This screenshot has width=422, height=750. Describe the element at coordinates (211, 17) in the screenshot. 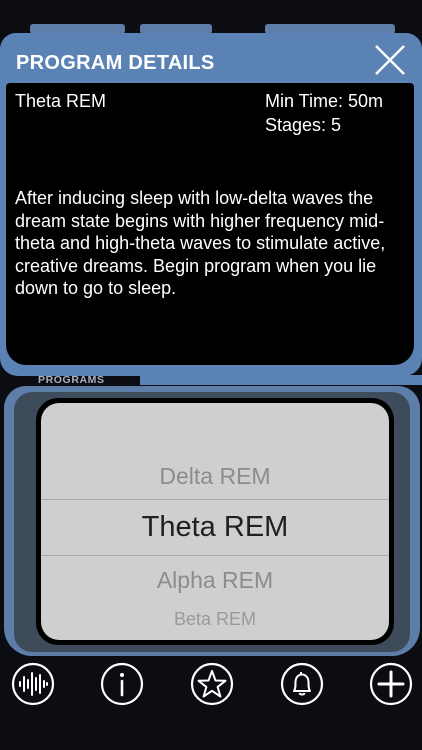

I see `top-status-area` at that location.